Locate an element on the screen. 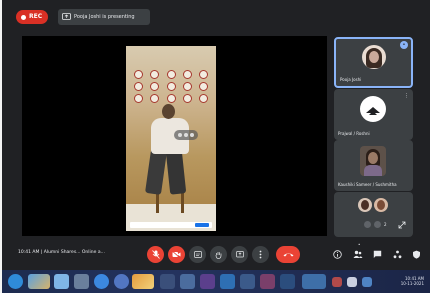 Image resolution: width=430 pixels, height=293 pixels. video-caption-bar is located at coordinates (171, 225).